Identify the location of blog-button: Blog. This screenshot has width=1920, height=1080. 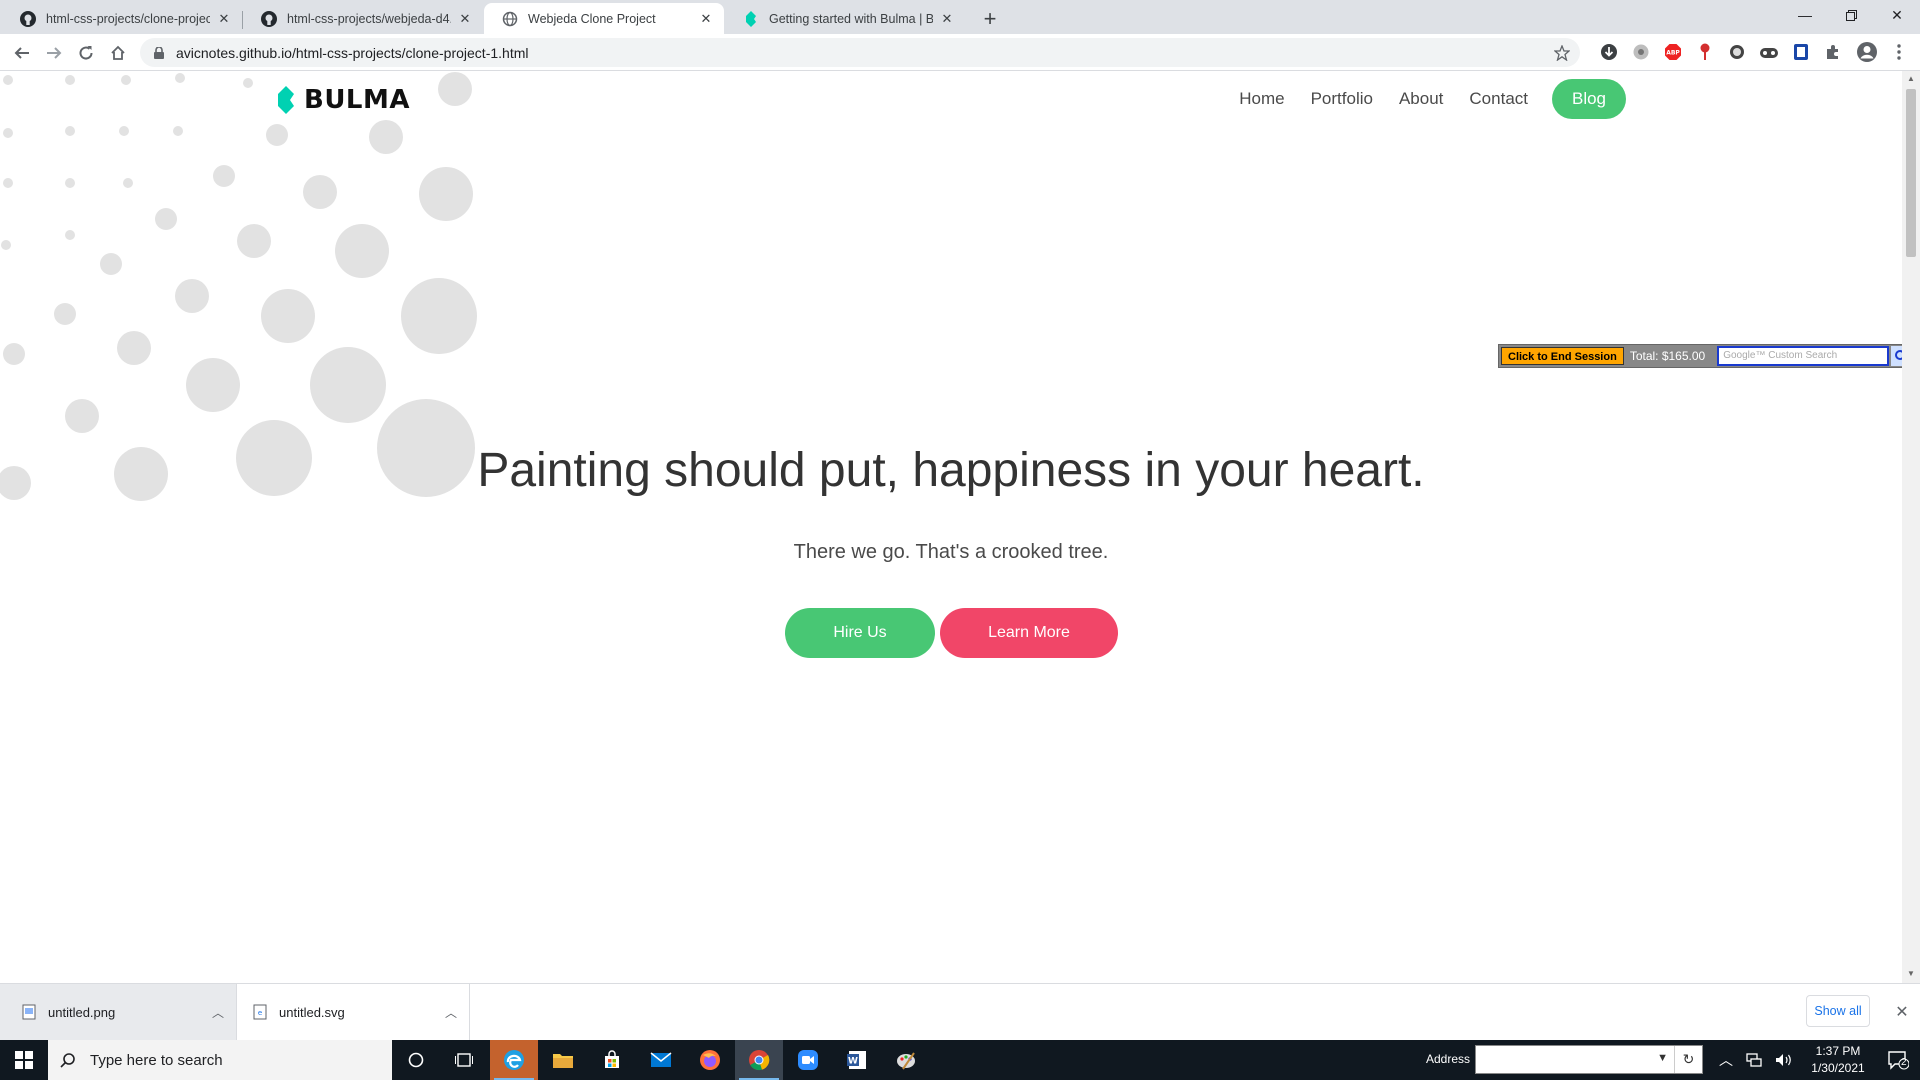
(1589, 99).